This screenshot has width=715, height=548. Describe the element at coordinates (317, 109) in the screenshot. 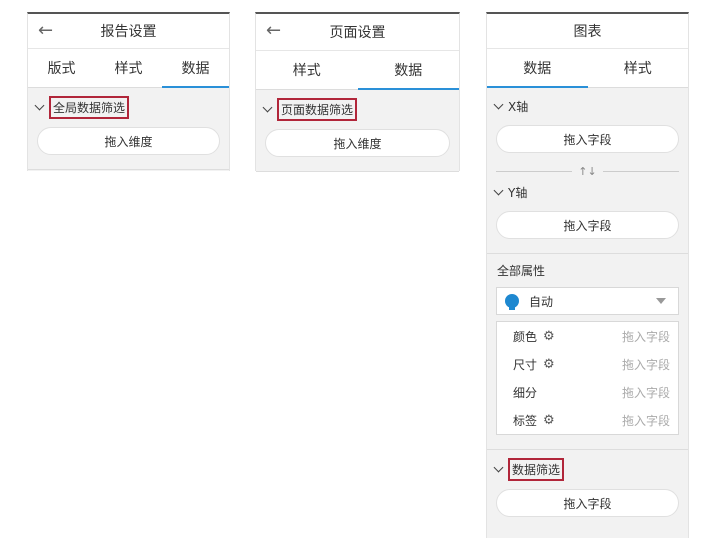

I see `page-filter-label: 页面数据筛选` at that location.